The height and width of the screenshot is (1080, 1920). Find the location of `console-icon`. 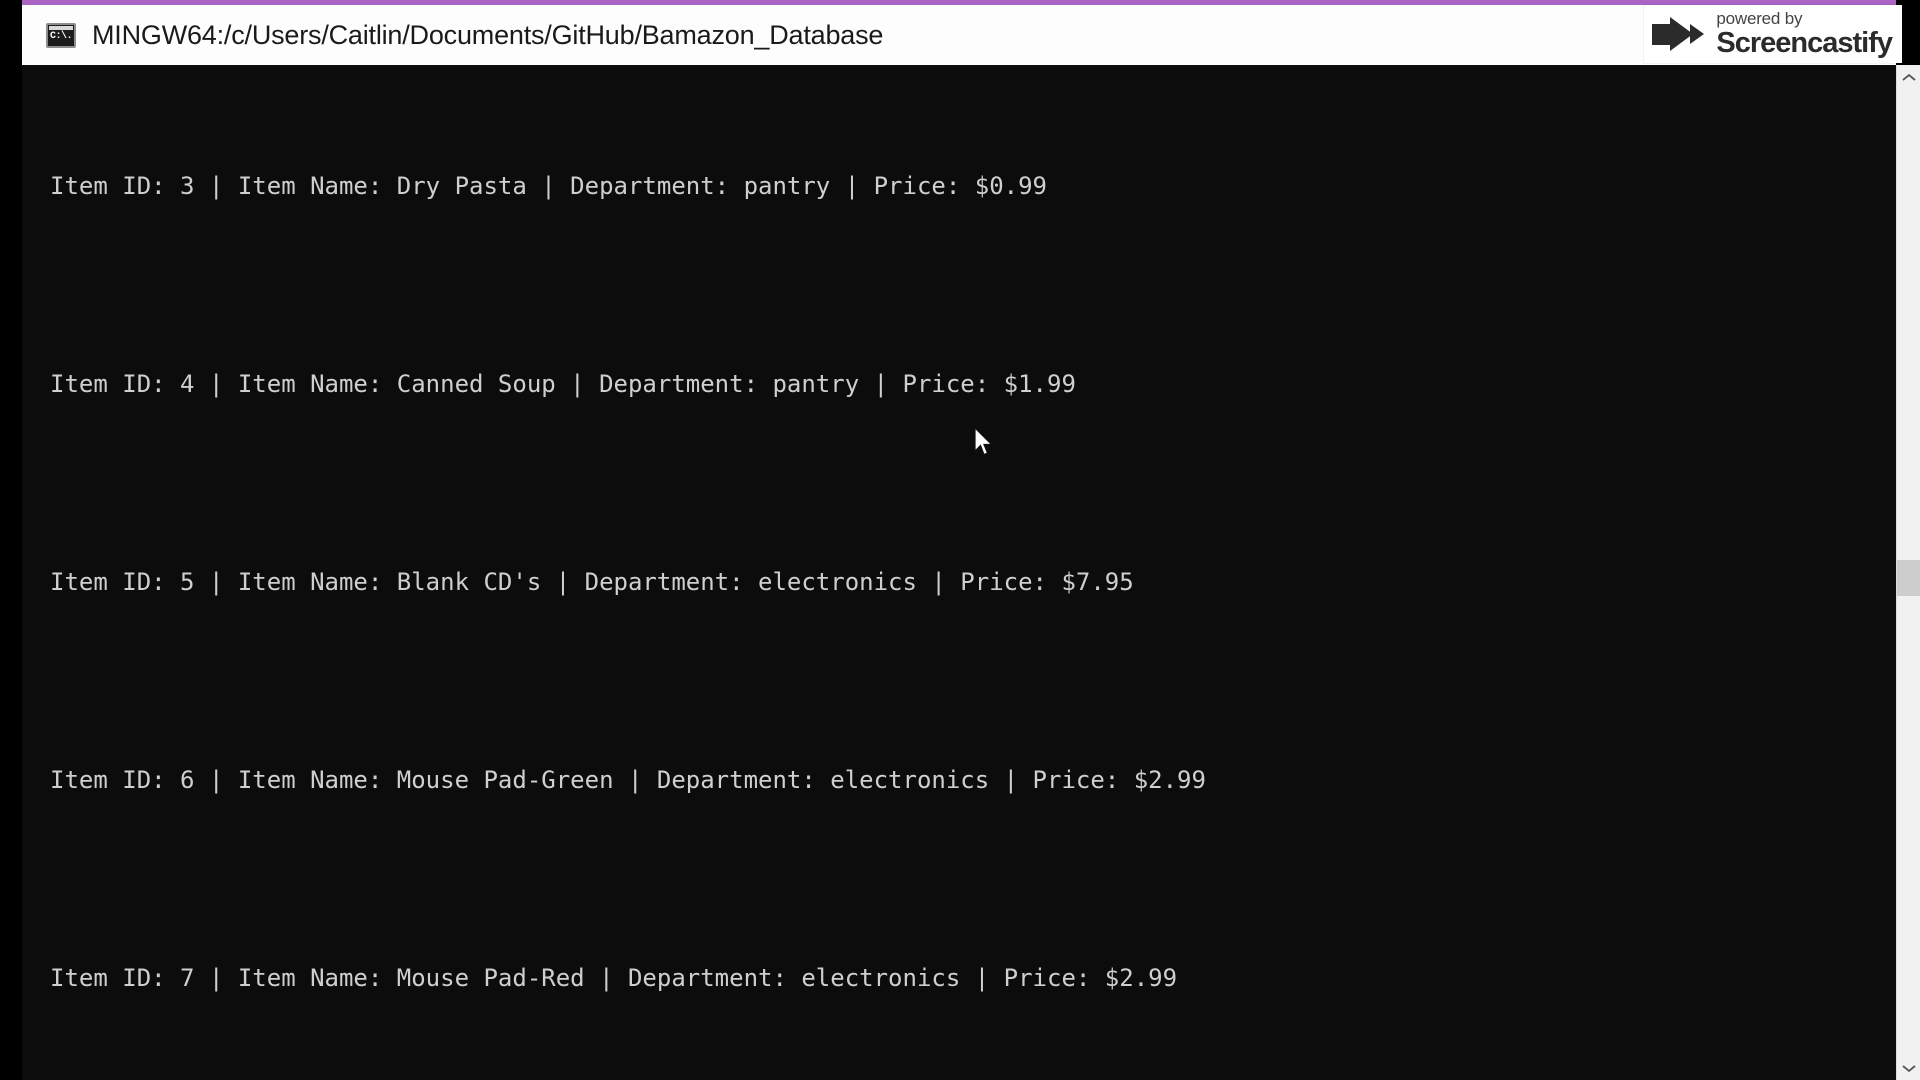

console-icon is located at coordinates (61, 35).